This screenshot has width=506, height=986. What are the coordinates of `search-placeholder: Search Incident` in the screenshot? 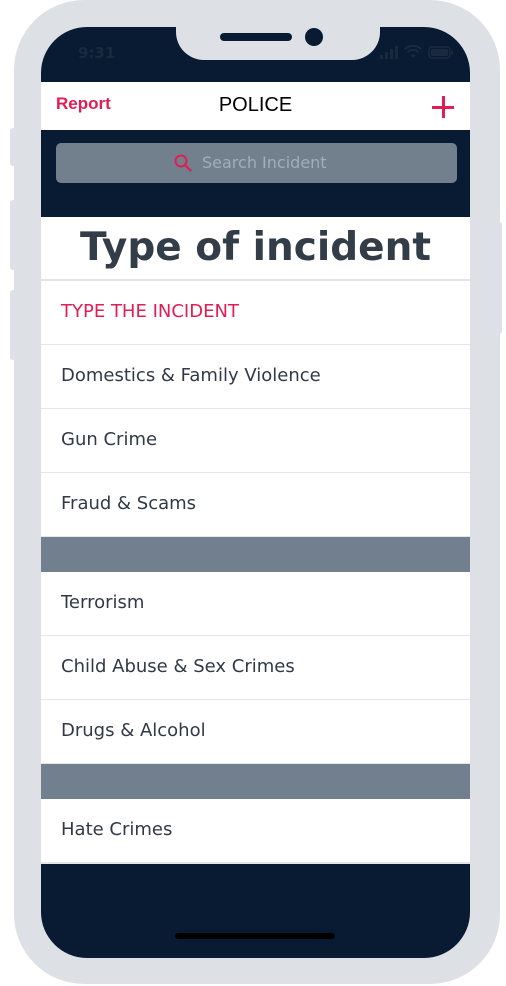 It's located at (264, 162).